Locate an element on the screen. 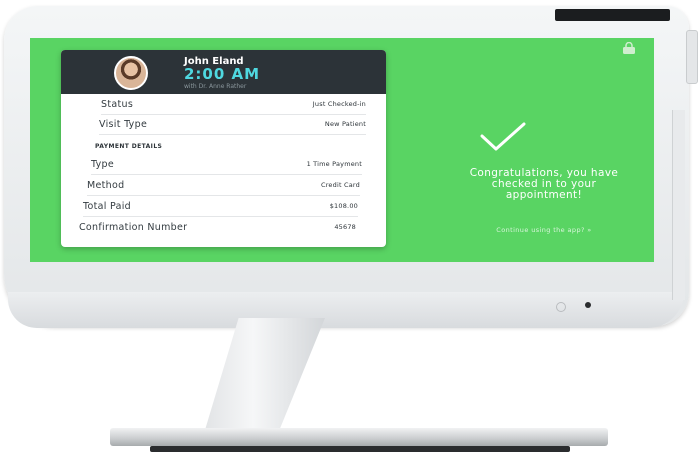 This screenshot has width=699, height=455. payment-method-value: Credit Card is located at coordinates (340, 185).